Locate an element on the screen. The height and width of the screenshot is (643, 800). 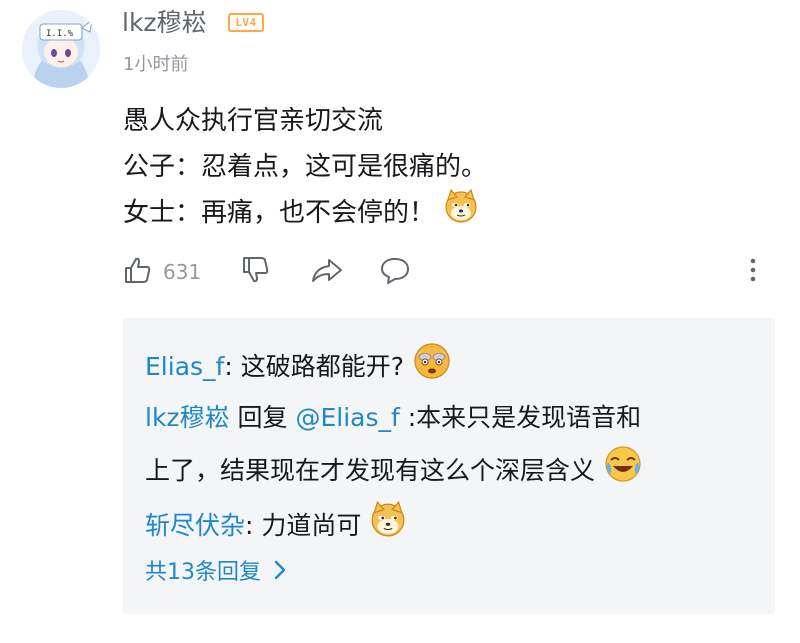
reply-username: 斩尽伏杂 is located at coordinates (195, 526).